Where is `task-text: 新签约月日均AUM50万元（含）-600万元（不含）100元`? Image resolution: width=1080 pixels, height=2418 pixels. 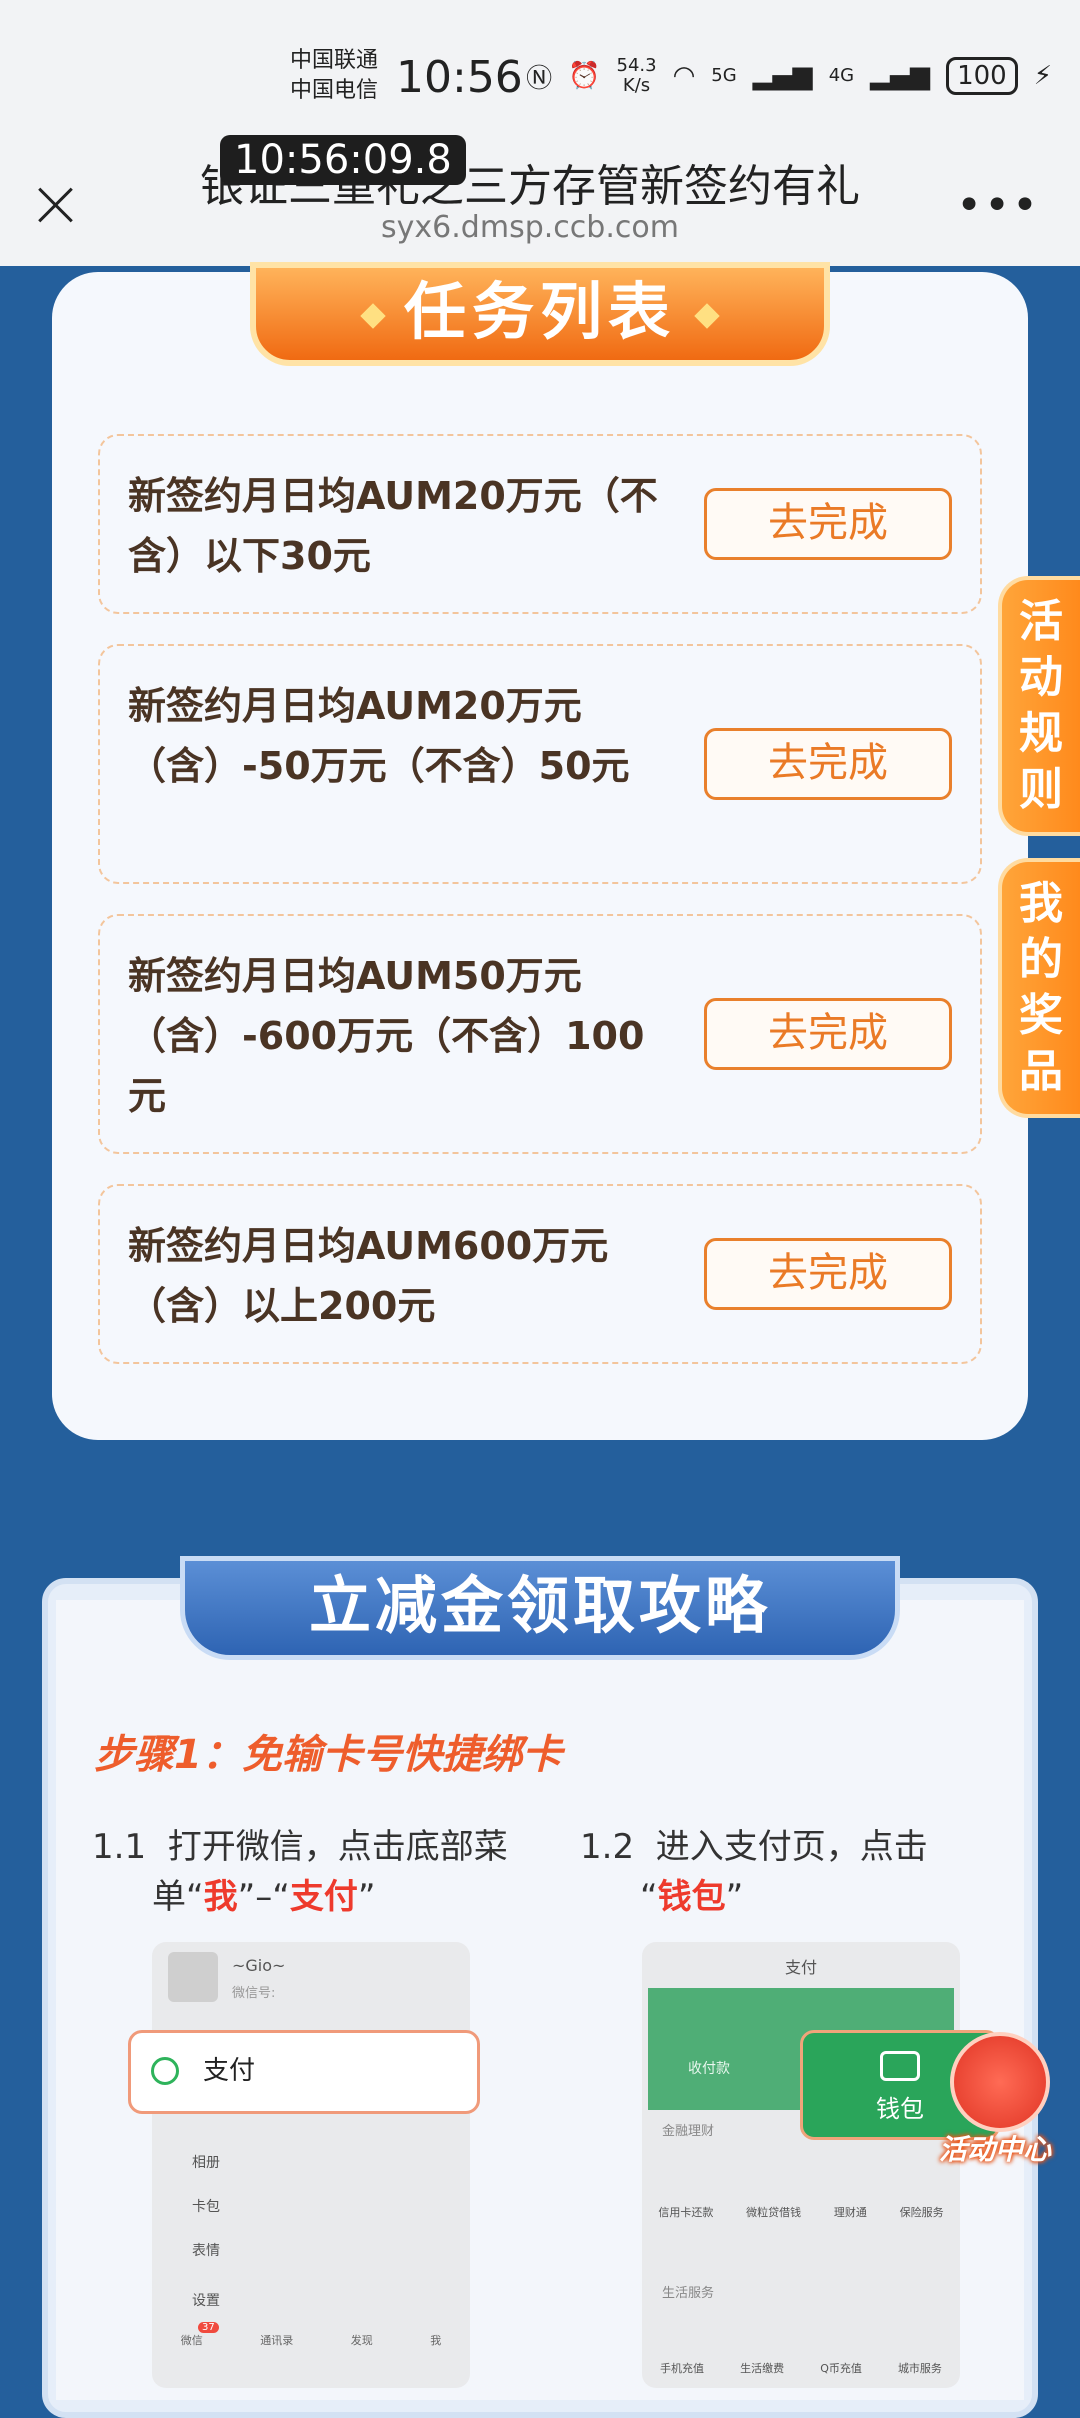 task-text: 新签约月日均AUM50万元（含）-600万元（不含）100元 is located at coordinates (386, 1036).